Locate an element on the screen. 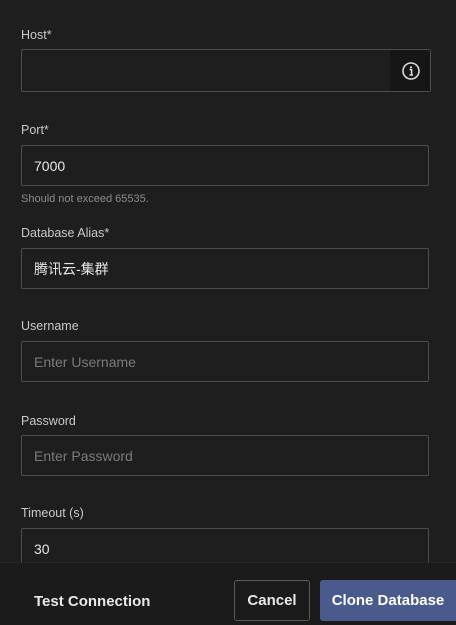 This screenshot has width=456, height=625. cancel-button: Cancel is located at coordinates (272, 600).